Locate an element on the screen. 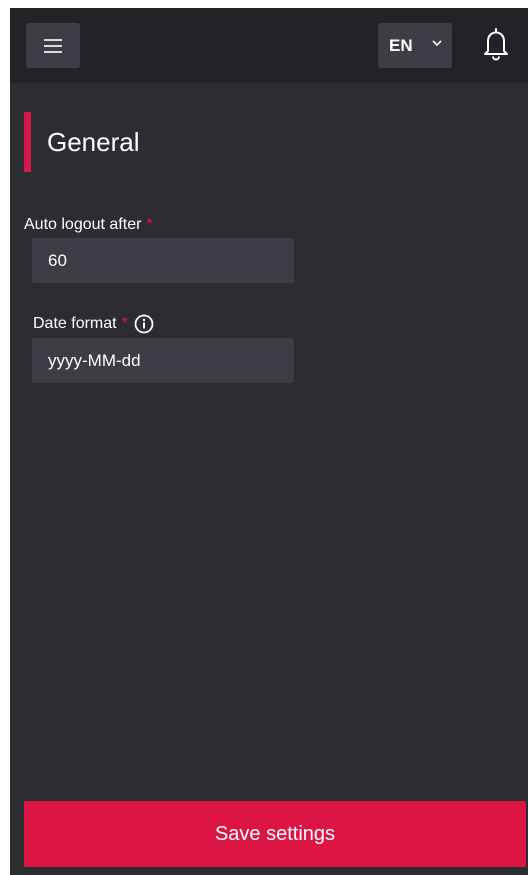  date-format-input: yyyy-MM-dd is located at coordinates (163, 360).